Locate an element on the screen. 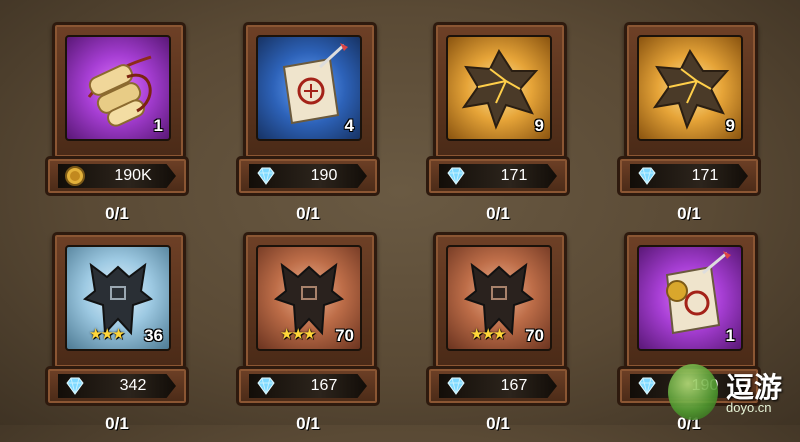 This screenshot has width=800, height=442. shop-item-4: 9 171 0/1 is located at coordinates (689, 127).